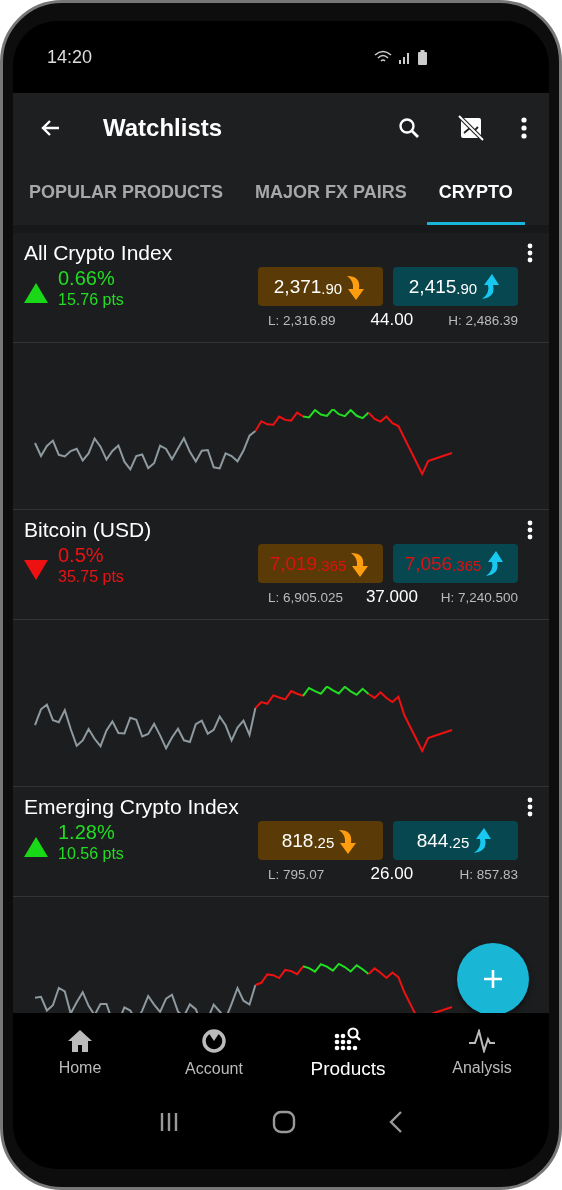 This screenshot has width=562, height=1190. What do you see at coordinates (296, 874) in the screenshot?
I see `low-price: L: 795.07` at bounding box center [296, 874].